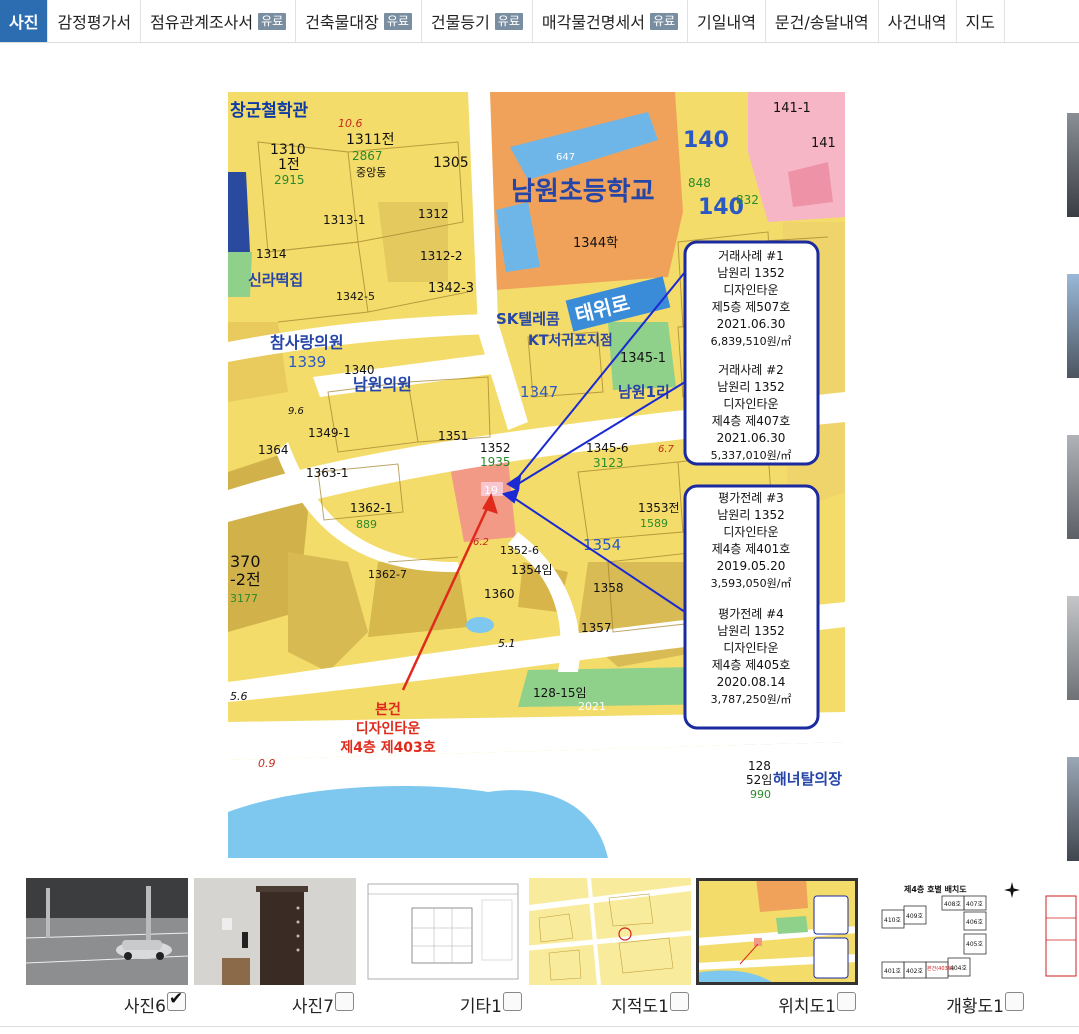  I want to click on paid-badge: 유료, so click(664, 21).